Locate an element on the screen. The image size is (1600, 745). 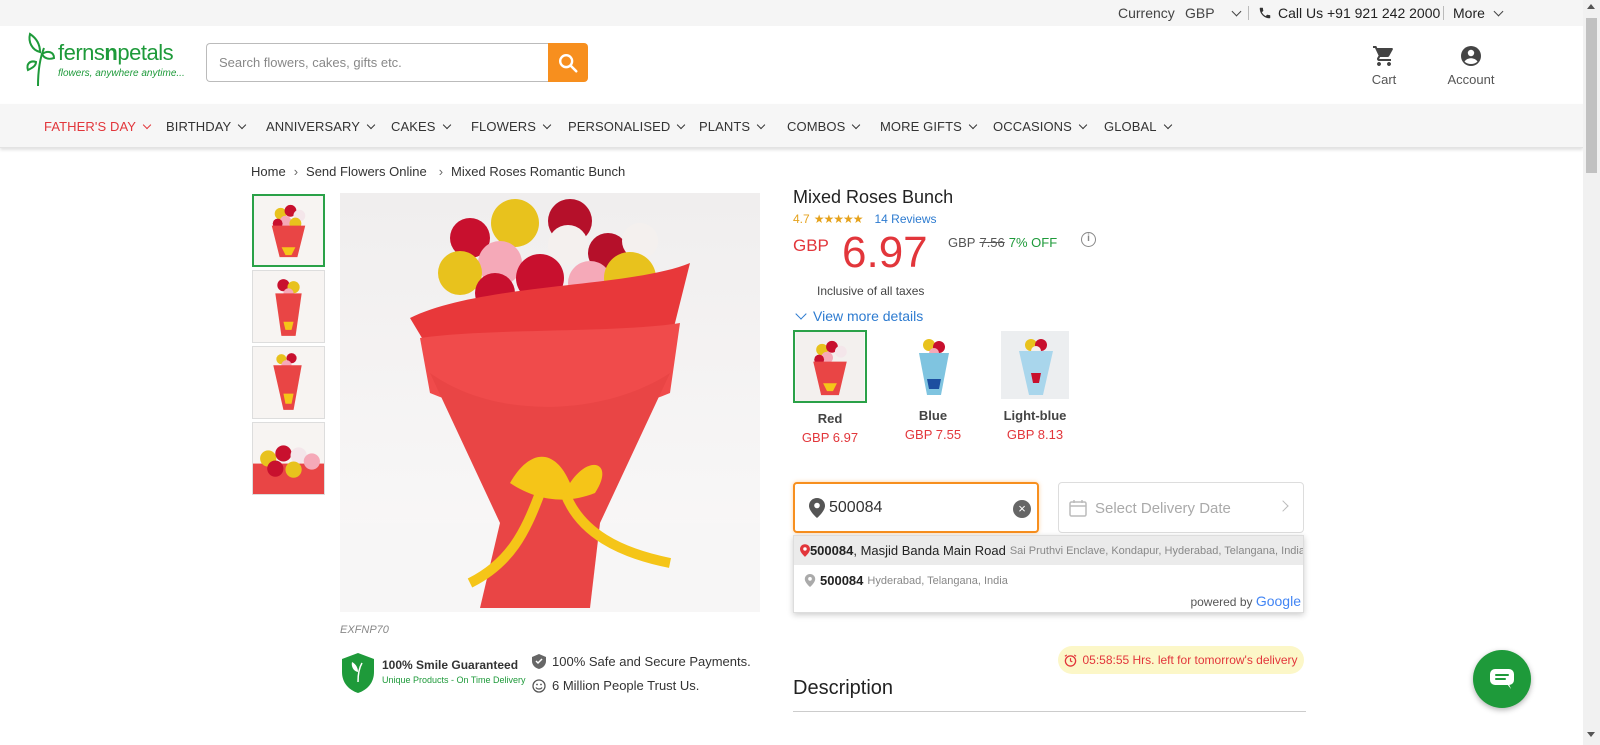
breadcrumb-current: Mixed Roses Romantic Bunch is located at coordinates (538, 171).